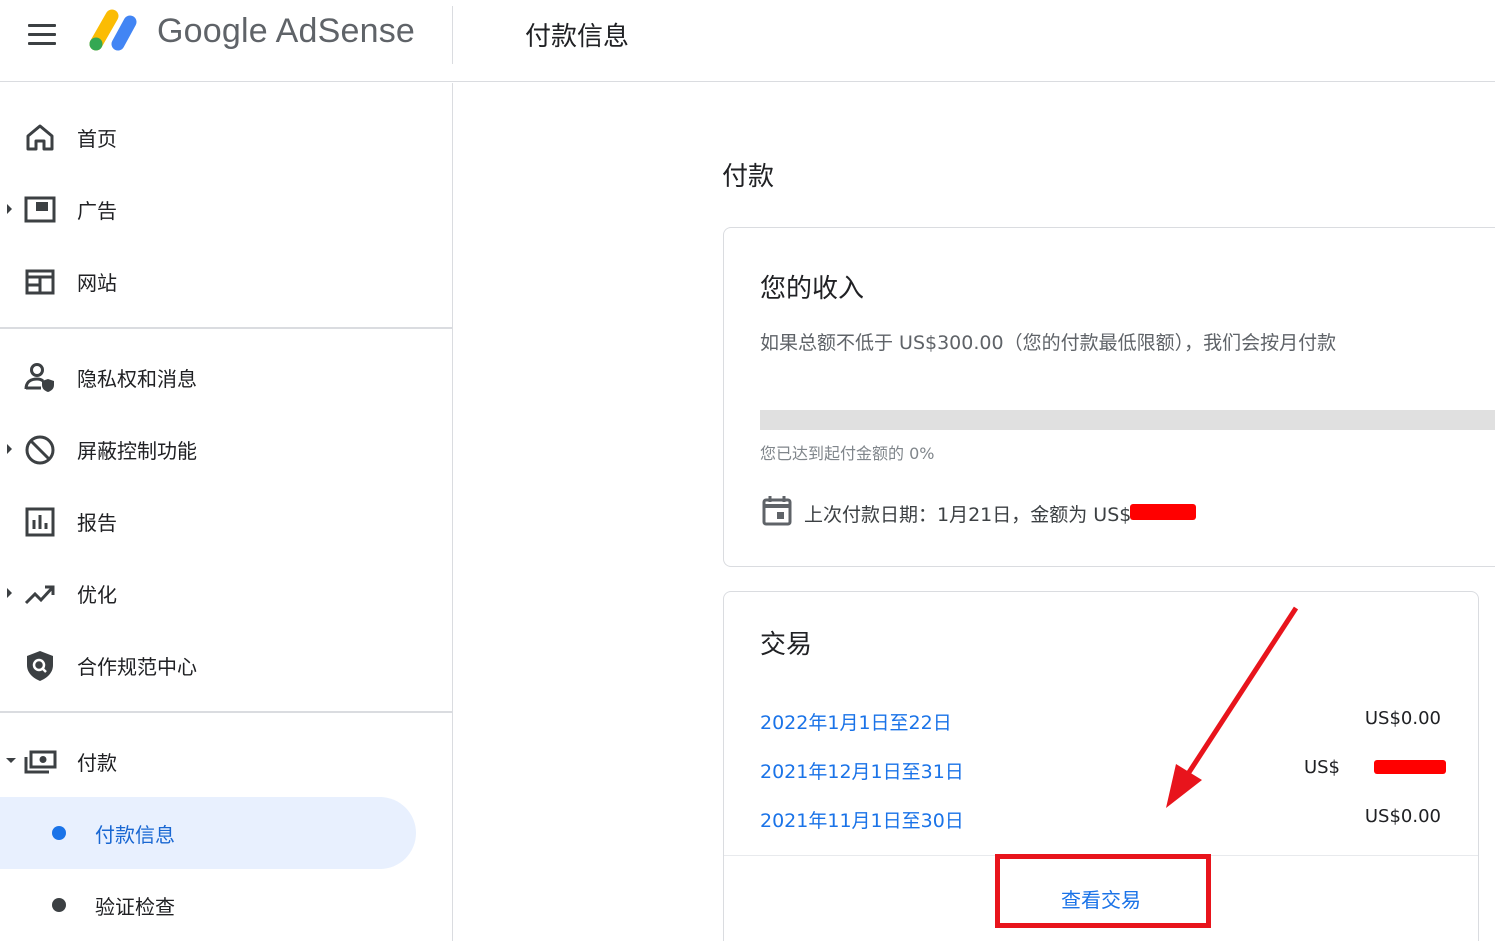 This screenshot has height=941, width=1495. Describe the element at coordinates (1102, 819) in the screenshot. I see `transaction-row: 2021年11月1日至30日 US$0.00` at that location.